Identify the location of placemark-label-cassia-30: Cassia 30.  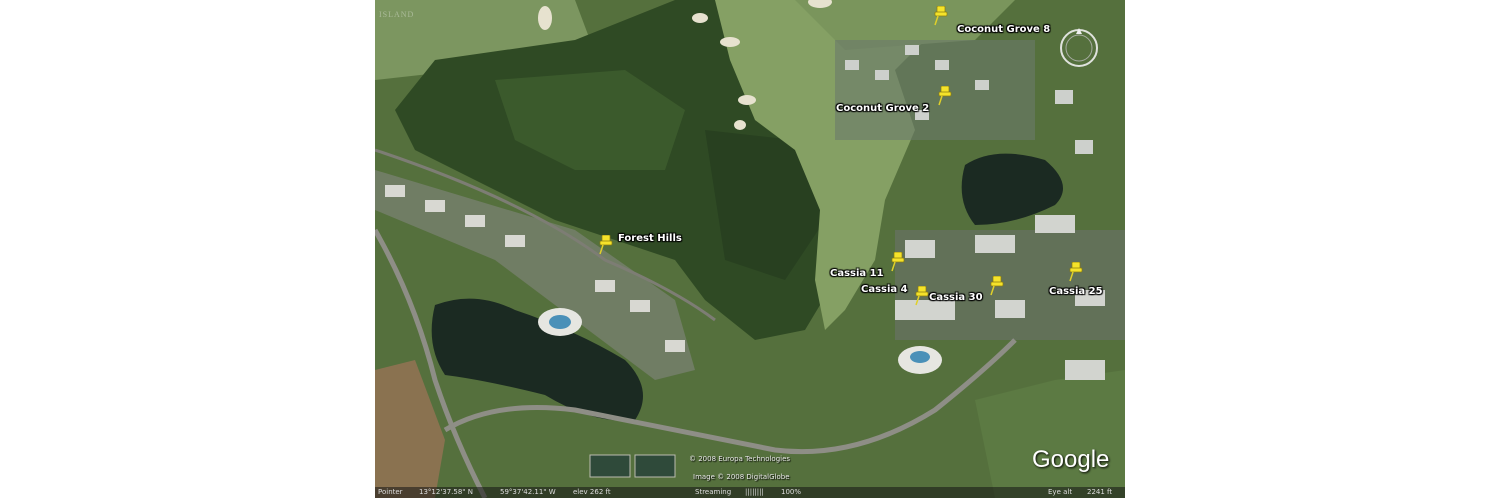
(956, 297).